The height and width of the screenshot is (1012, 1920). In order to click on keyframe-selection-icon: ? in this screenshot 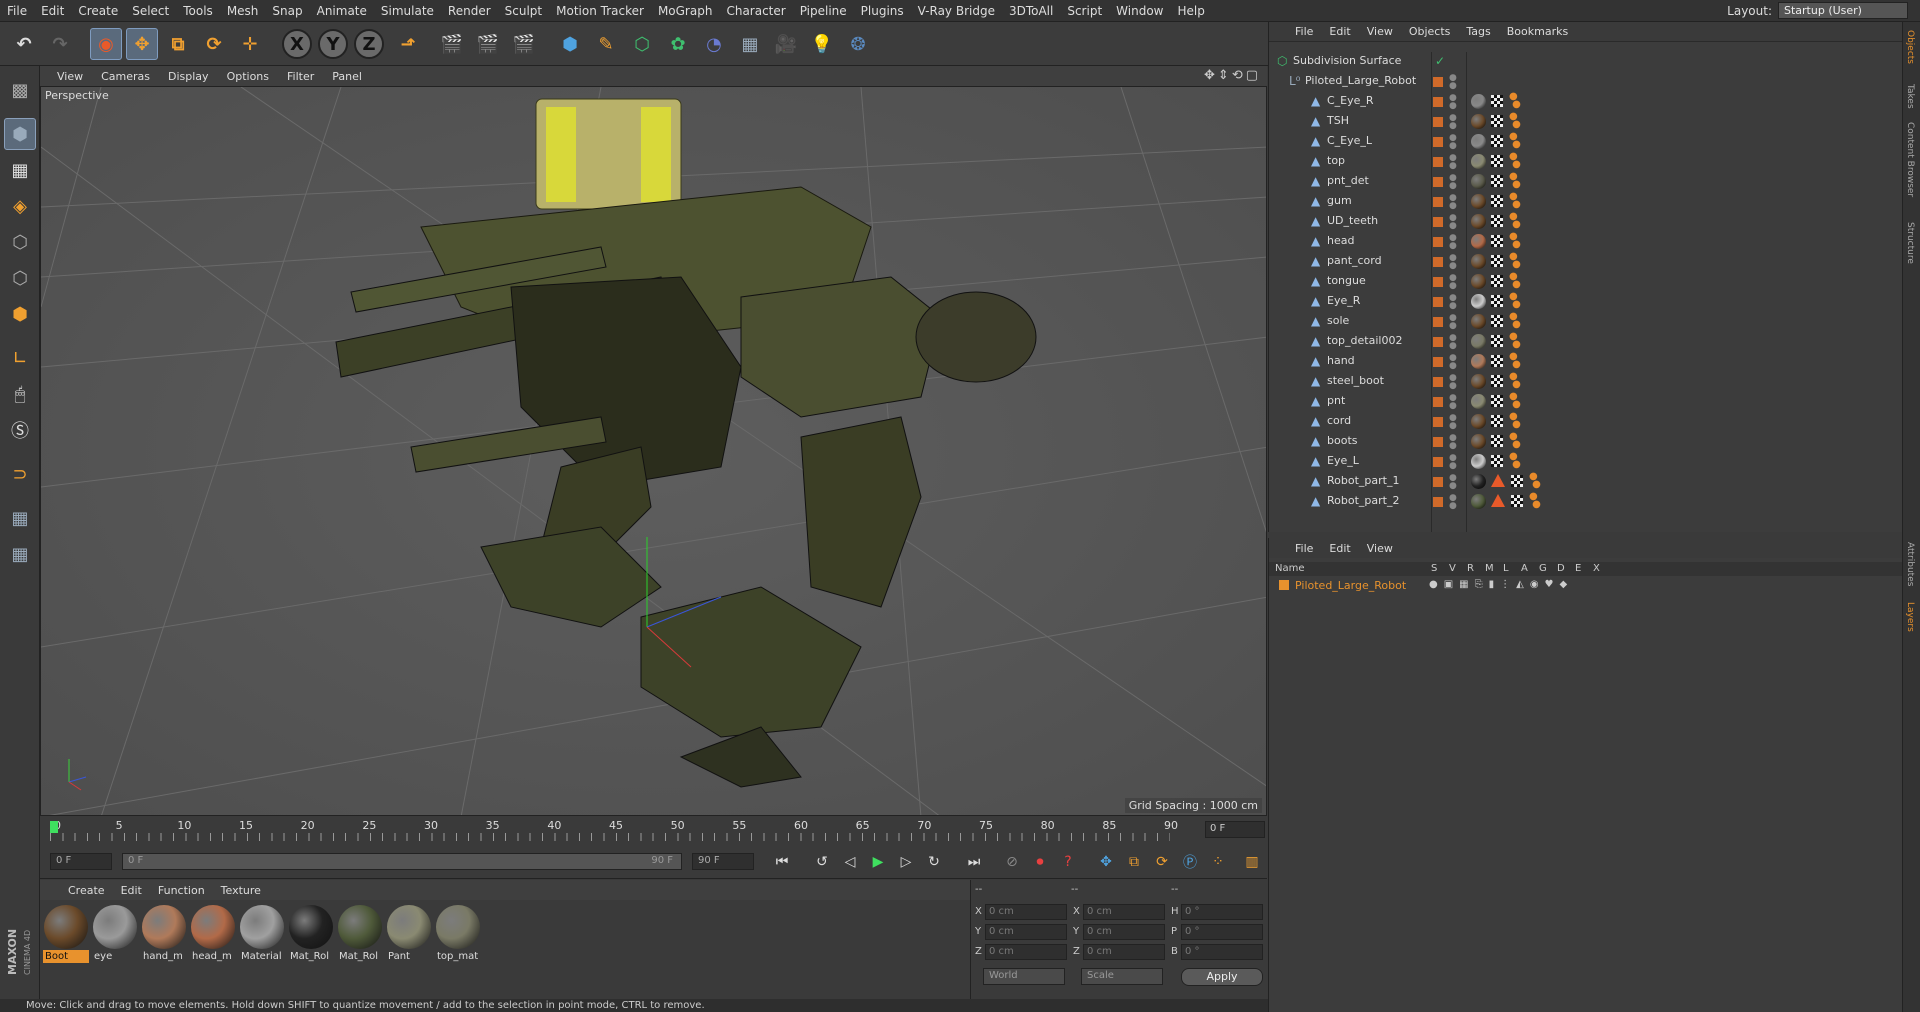, I will do `click(1068, 862)`.